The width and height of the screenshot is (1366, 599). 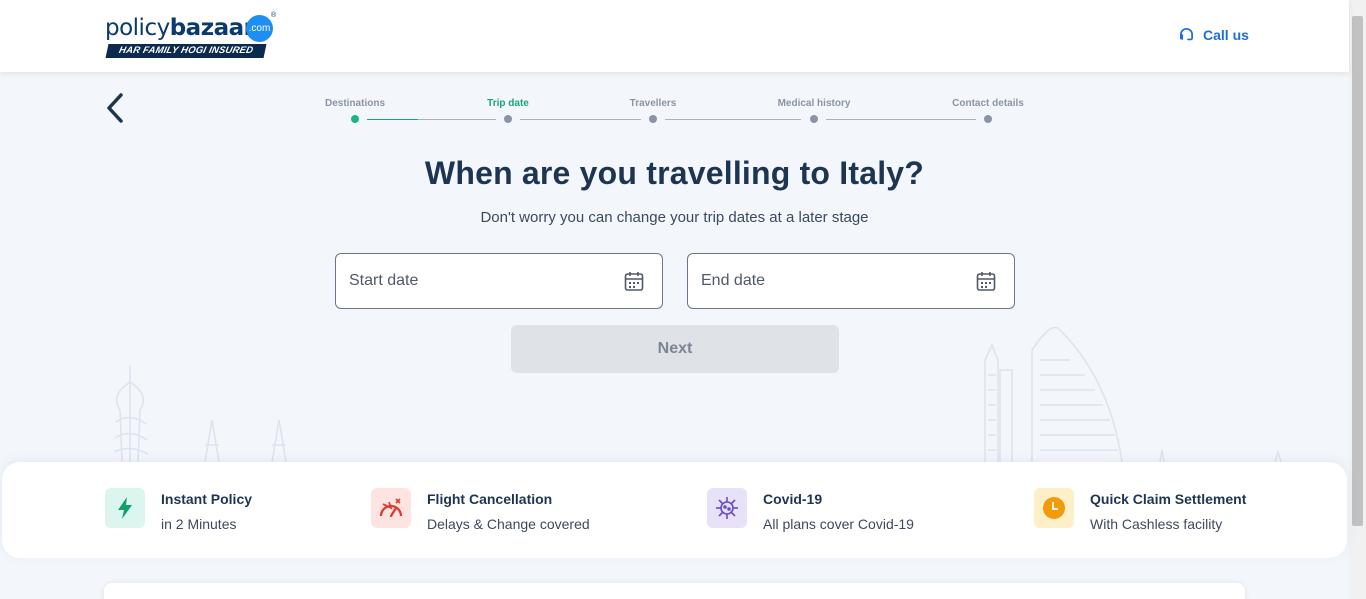 I want to click on chevron-left-icon, so click(x=115, y=108).